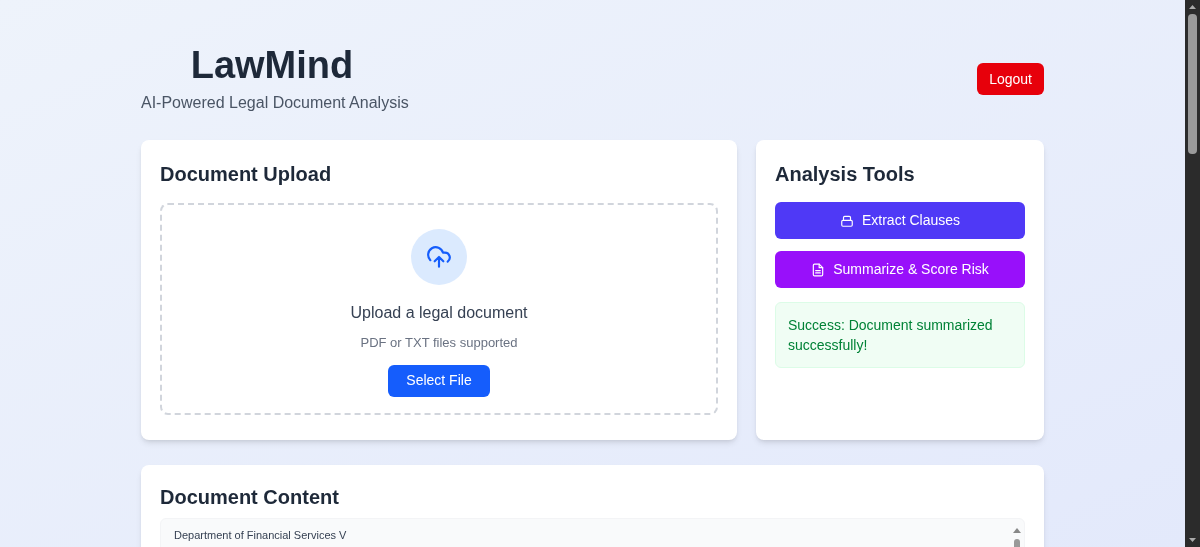 This screenshot has width=1200, height=547. I want to click on document-text: Department of Financial Services V, so click(260, 535).